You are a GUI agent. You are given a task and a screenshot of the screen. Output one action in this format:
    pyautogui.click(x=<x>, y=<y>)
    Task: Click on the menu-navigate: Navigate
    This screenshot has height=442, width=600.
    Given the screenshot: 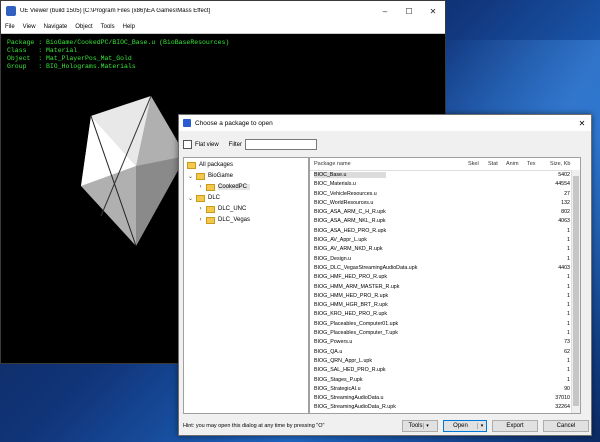 What is the action you would take?
    pyautogui.click(x=56, y=27)
    